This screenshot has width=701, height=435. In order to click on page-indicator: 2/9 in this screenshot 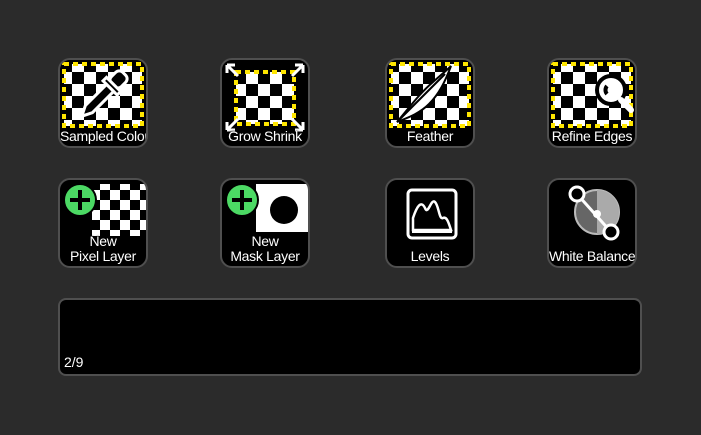, I will do `click(74, 362)`.